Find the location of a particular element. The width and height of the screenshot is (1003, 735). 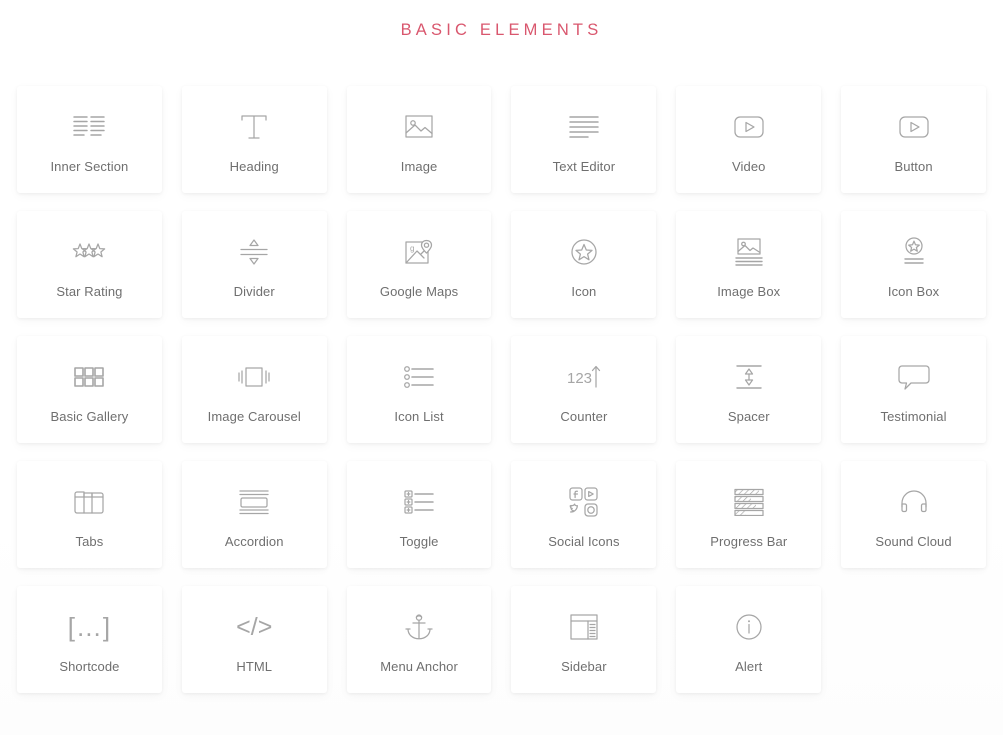

element-card-icon-list: Icon List is located at coordinates (419, 389).